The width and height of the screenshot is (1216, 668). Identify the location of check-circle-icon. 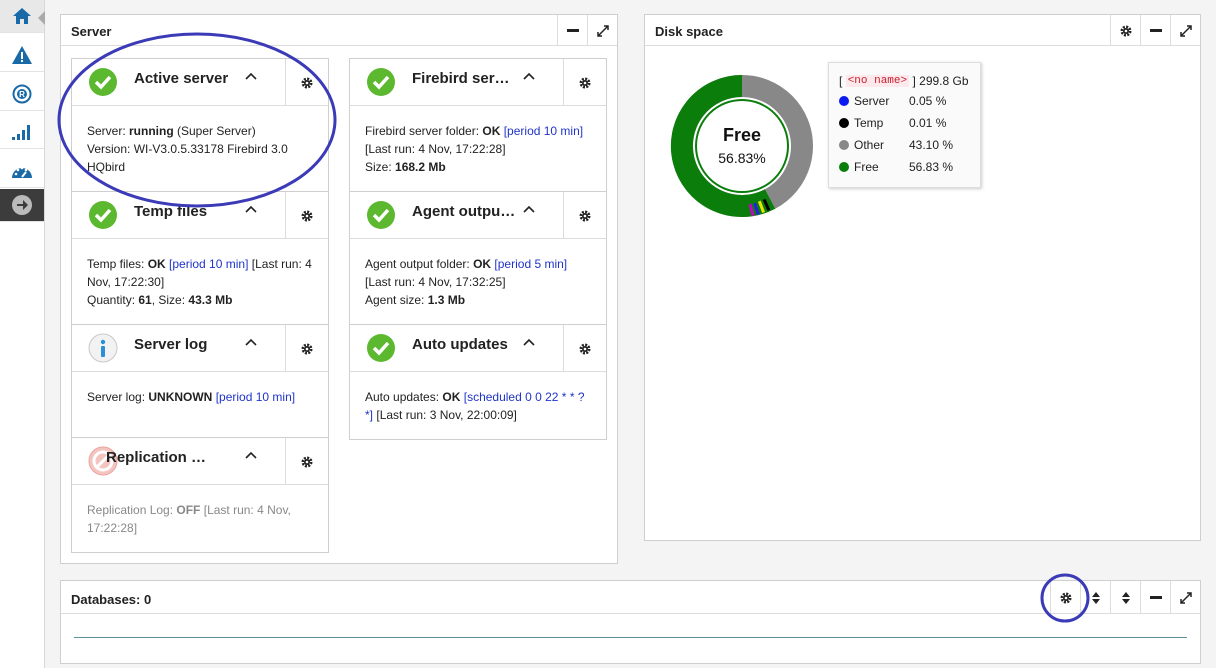
(381, 215).